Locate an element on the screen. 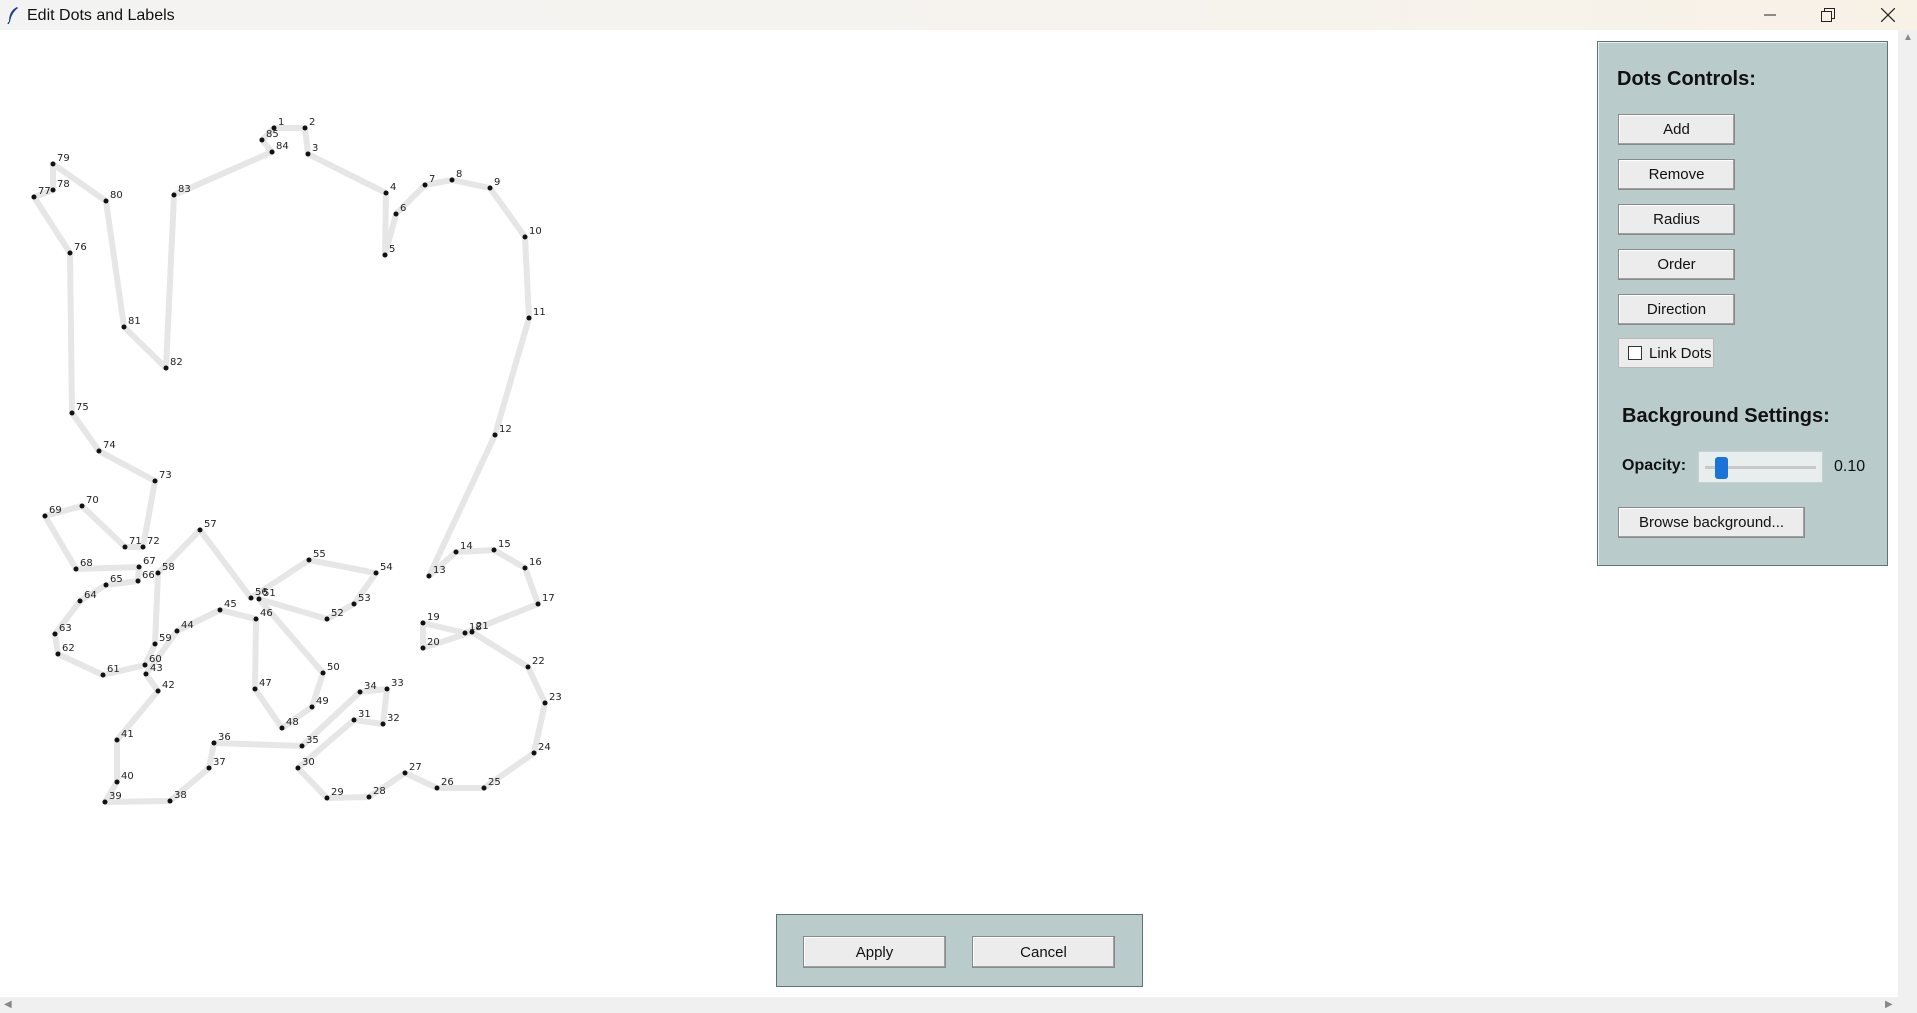 The image size is (1917, 1013). apply-button: Apply is located at coordinates (874, 952).